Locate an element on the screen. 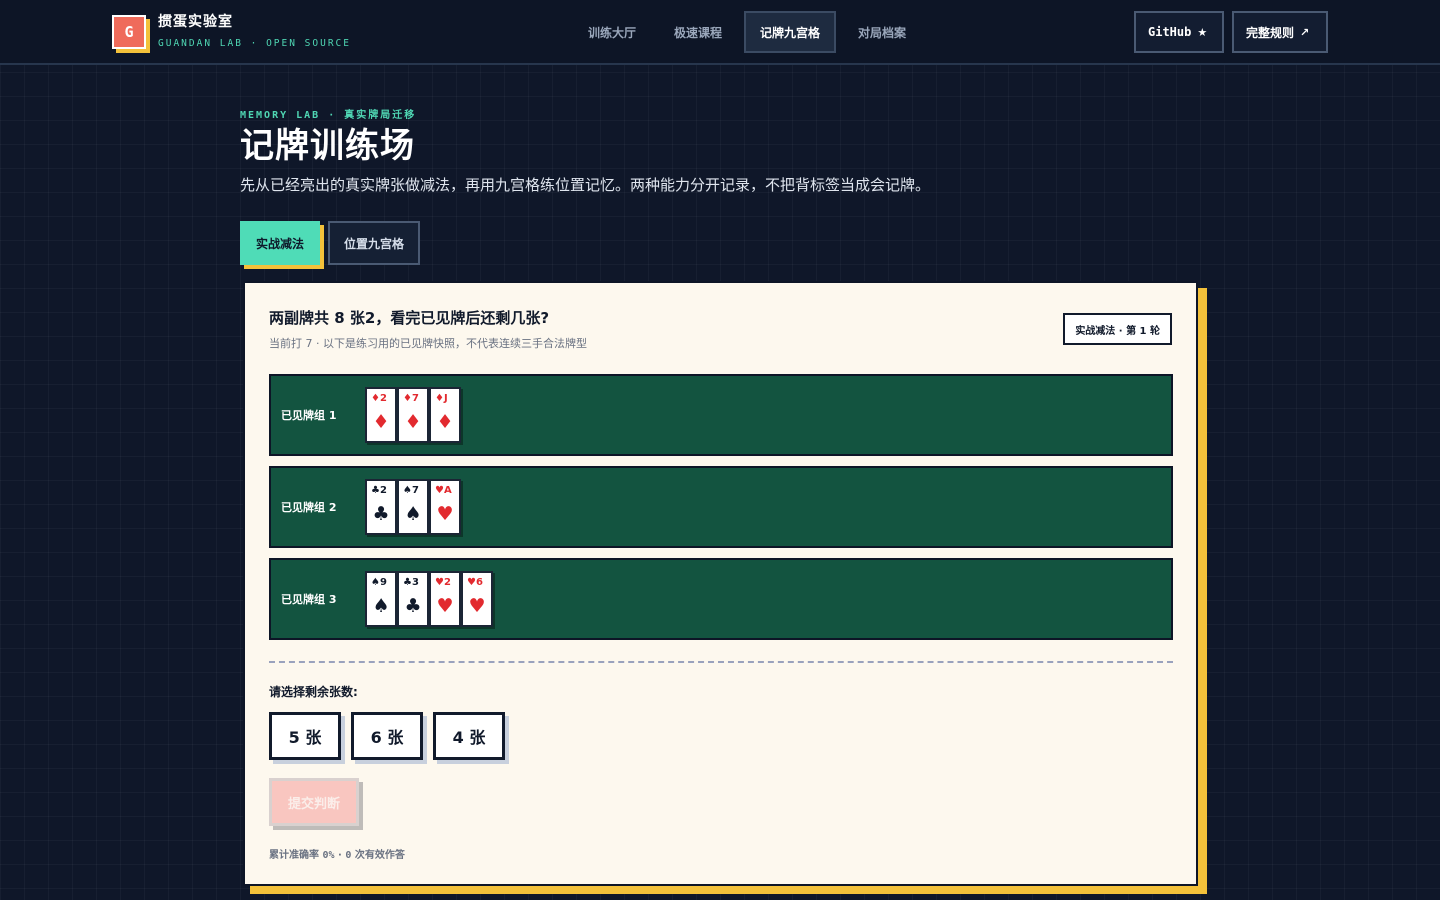 This screenshot has height=900, width=1440. playing-card: ♦2 ♦ is located at coordinates (381, 415).